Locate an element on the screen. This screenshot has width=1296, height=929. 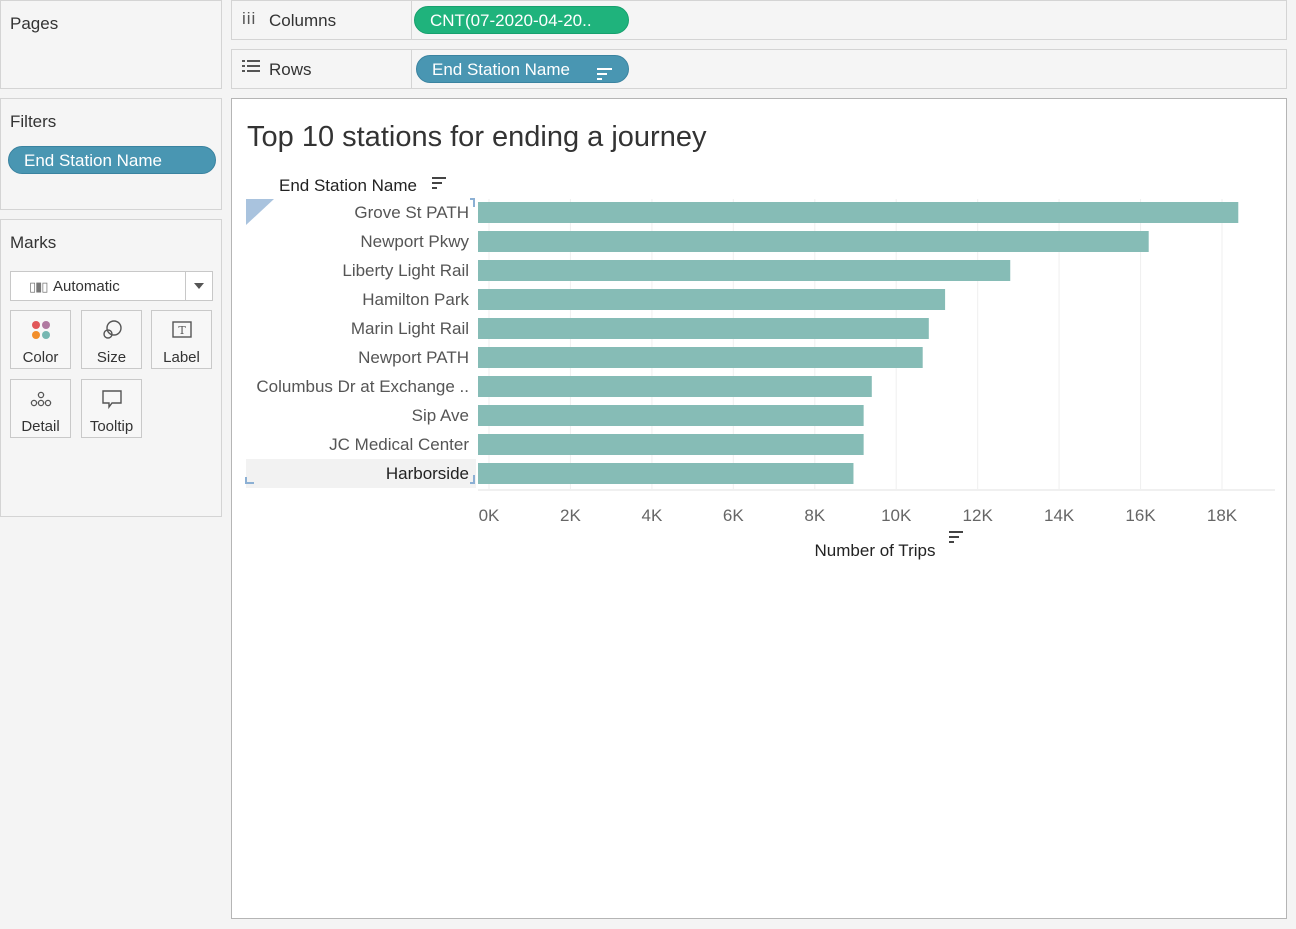
filters-title: Filters is located at coordinates (33, 121).